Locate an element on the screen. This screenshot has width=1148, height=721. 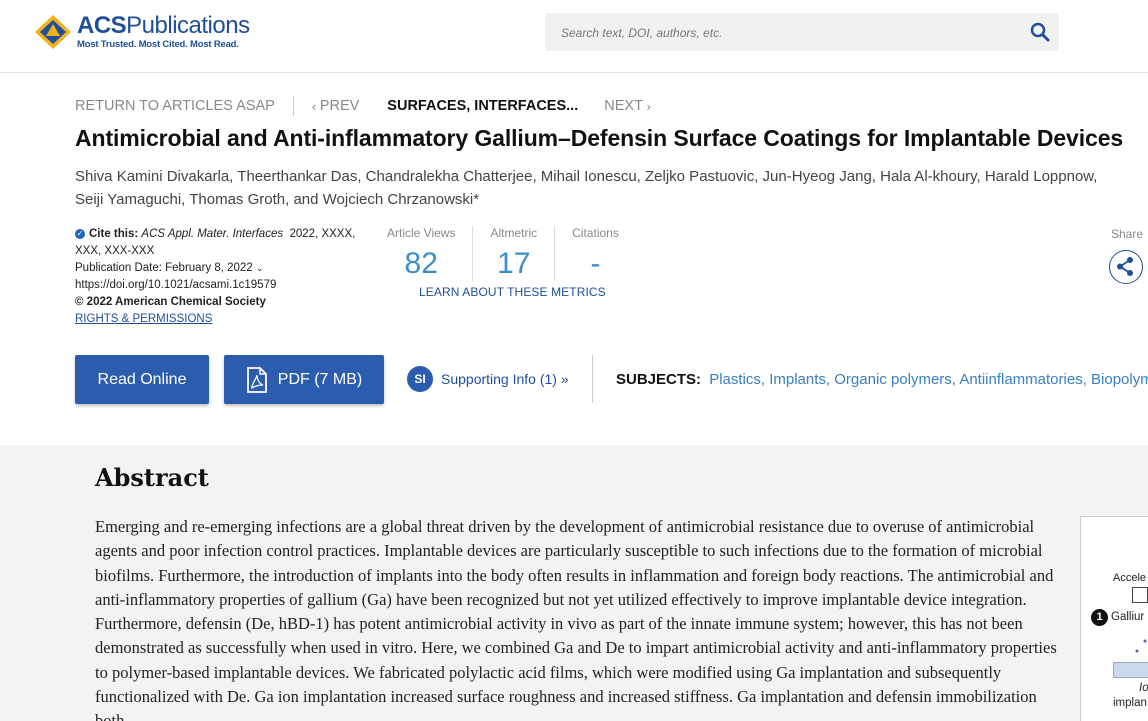
subject-link: Implants, is located at coordinates (799, 379).